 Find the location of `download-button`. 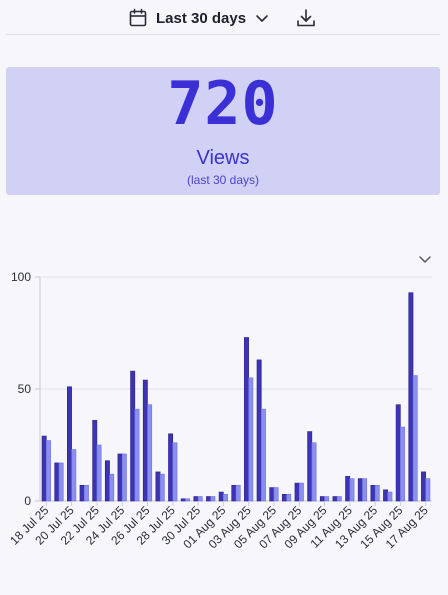

download-button is located at coordinates (306, 18).